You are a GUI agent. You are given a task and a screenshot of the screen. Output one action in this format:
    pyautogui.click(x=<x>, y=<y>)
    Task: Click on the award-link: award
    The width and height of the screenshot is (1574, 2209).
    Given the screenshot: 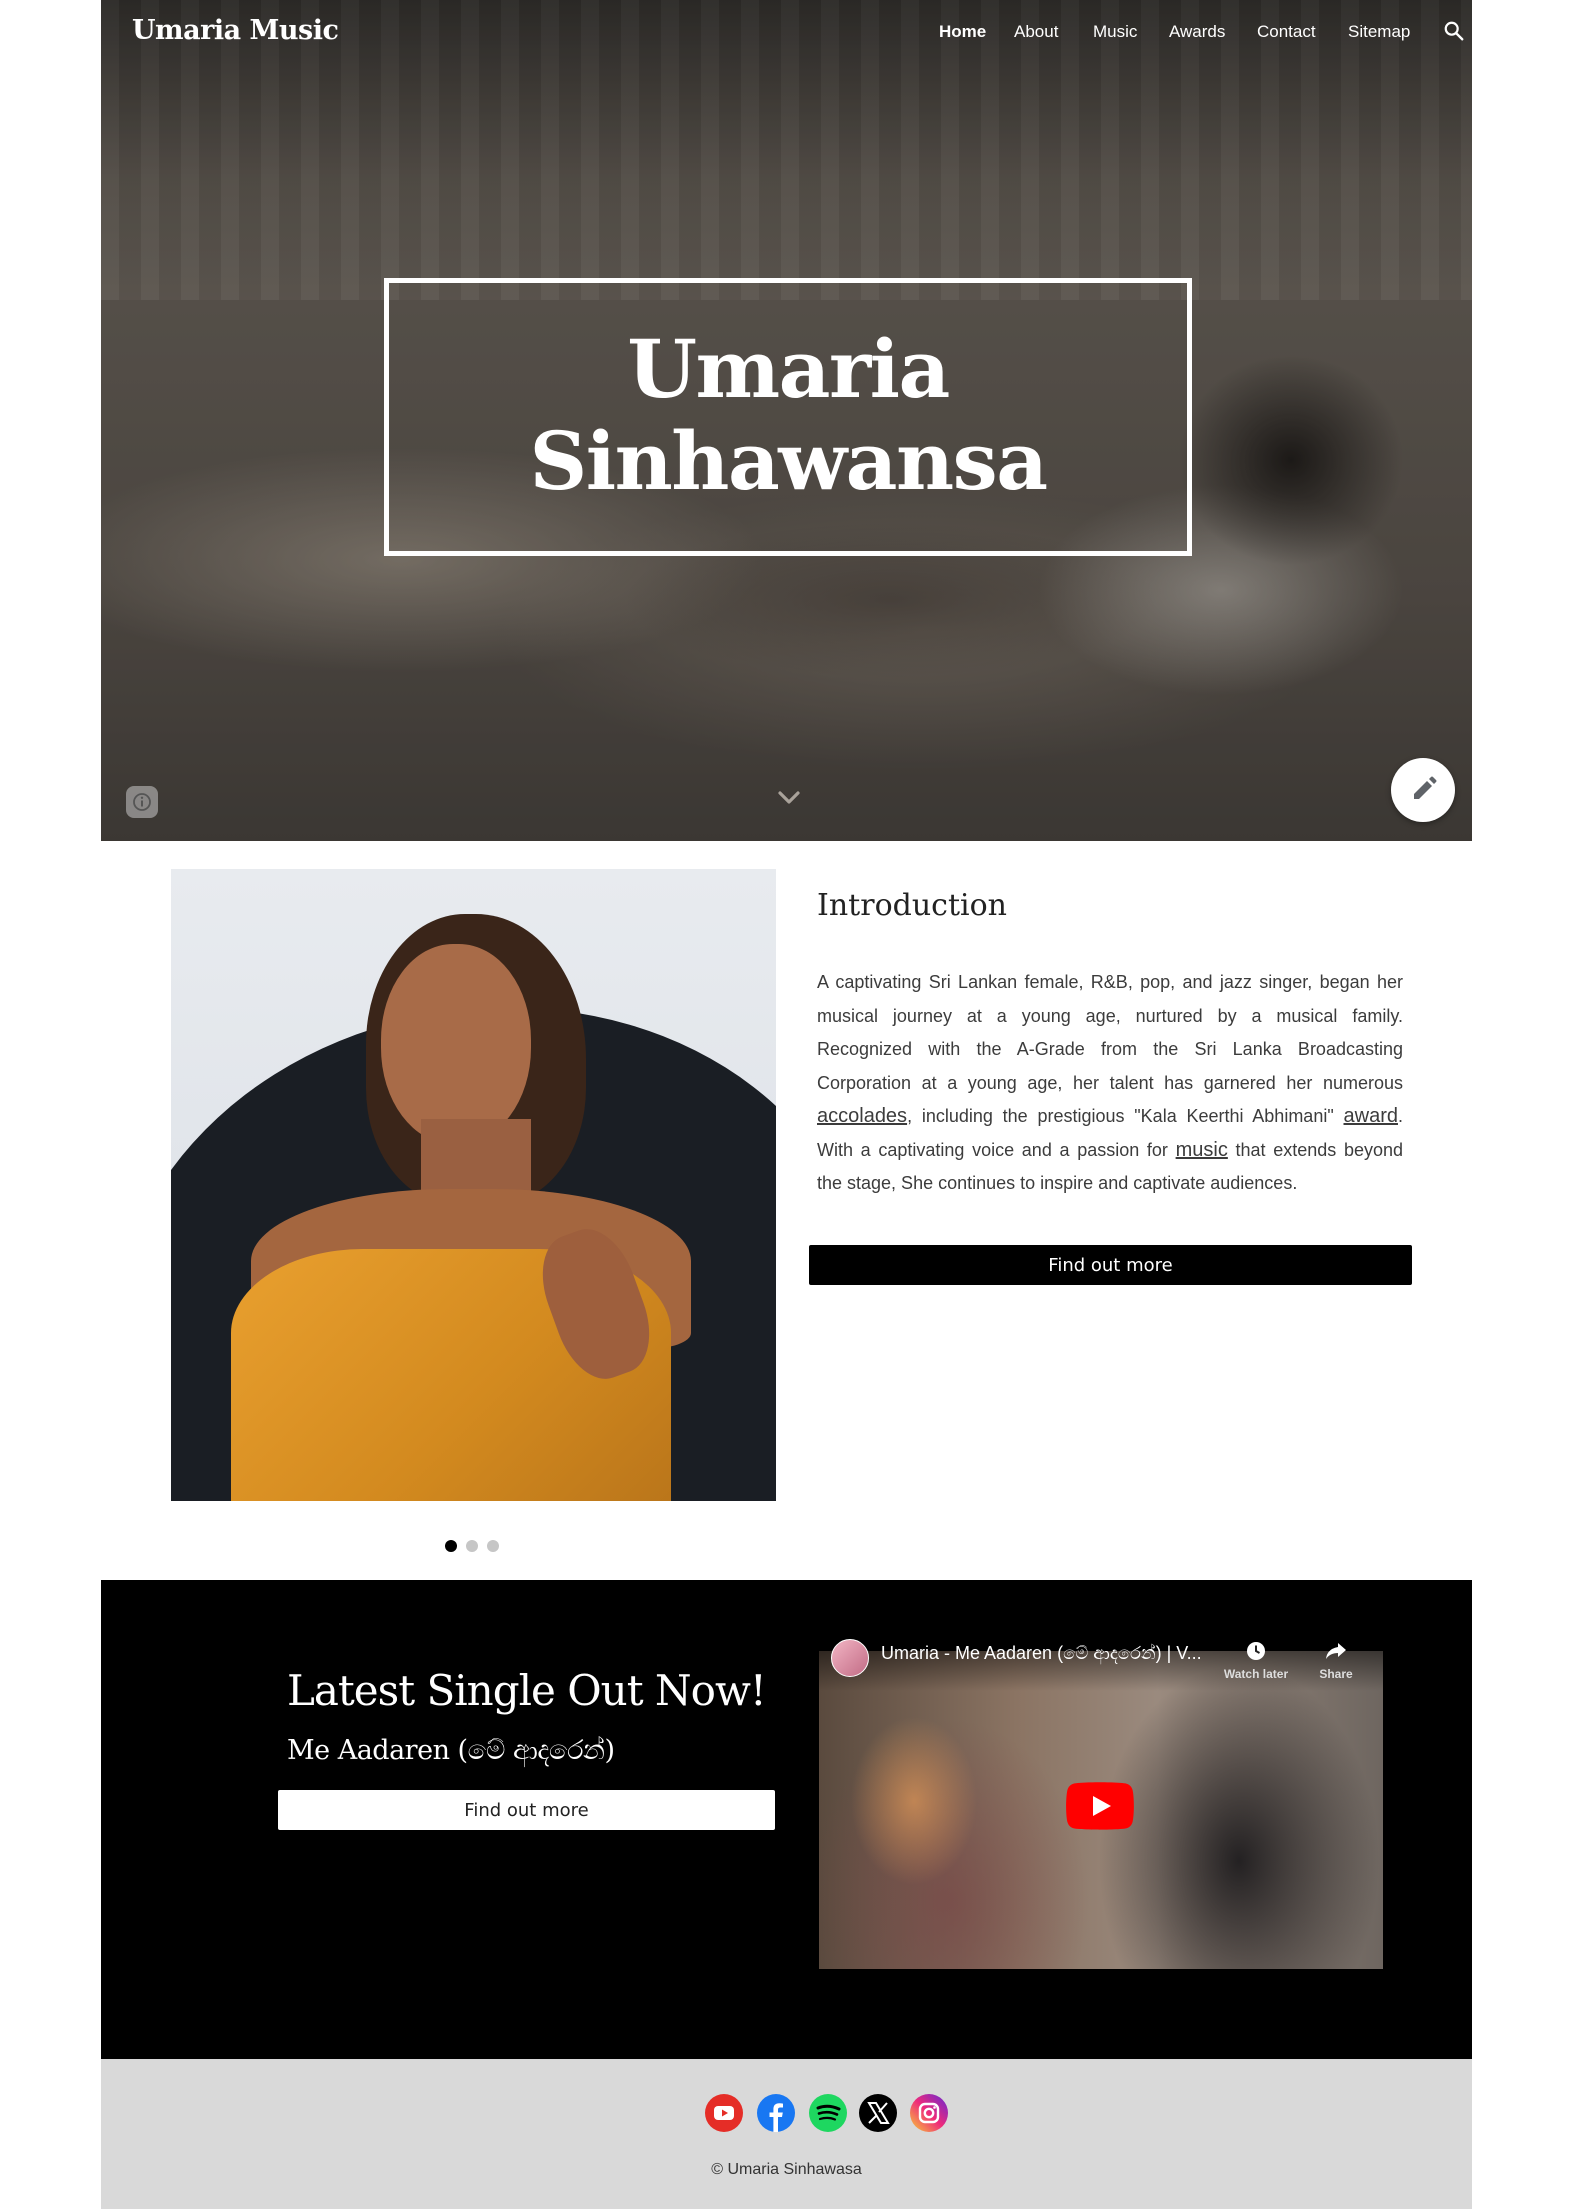 What is the action you would take?
    pyautogui.click(x=1371, y=1116)
    